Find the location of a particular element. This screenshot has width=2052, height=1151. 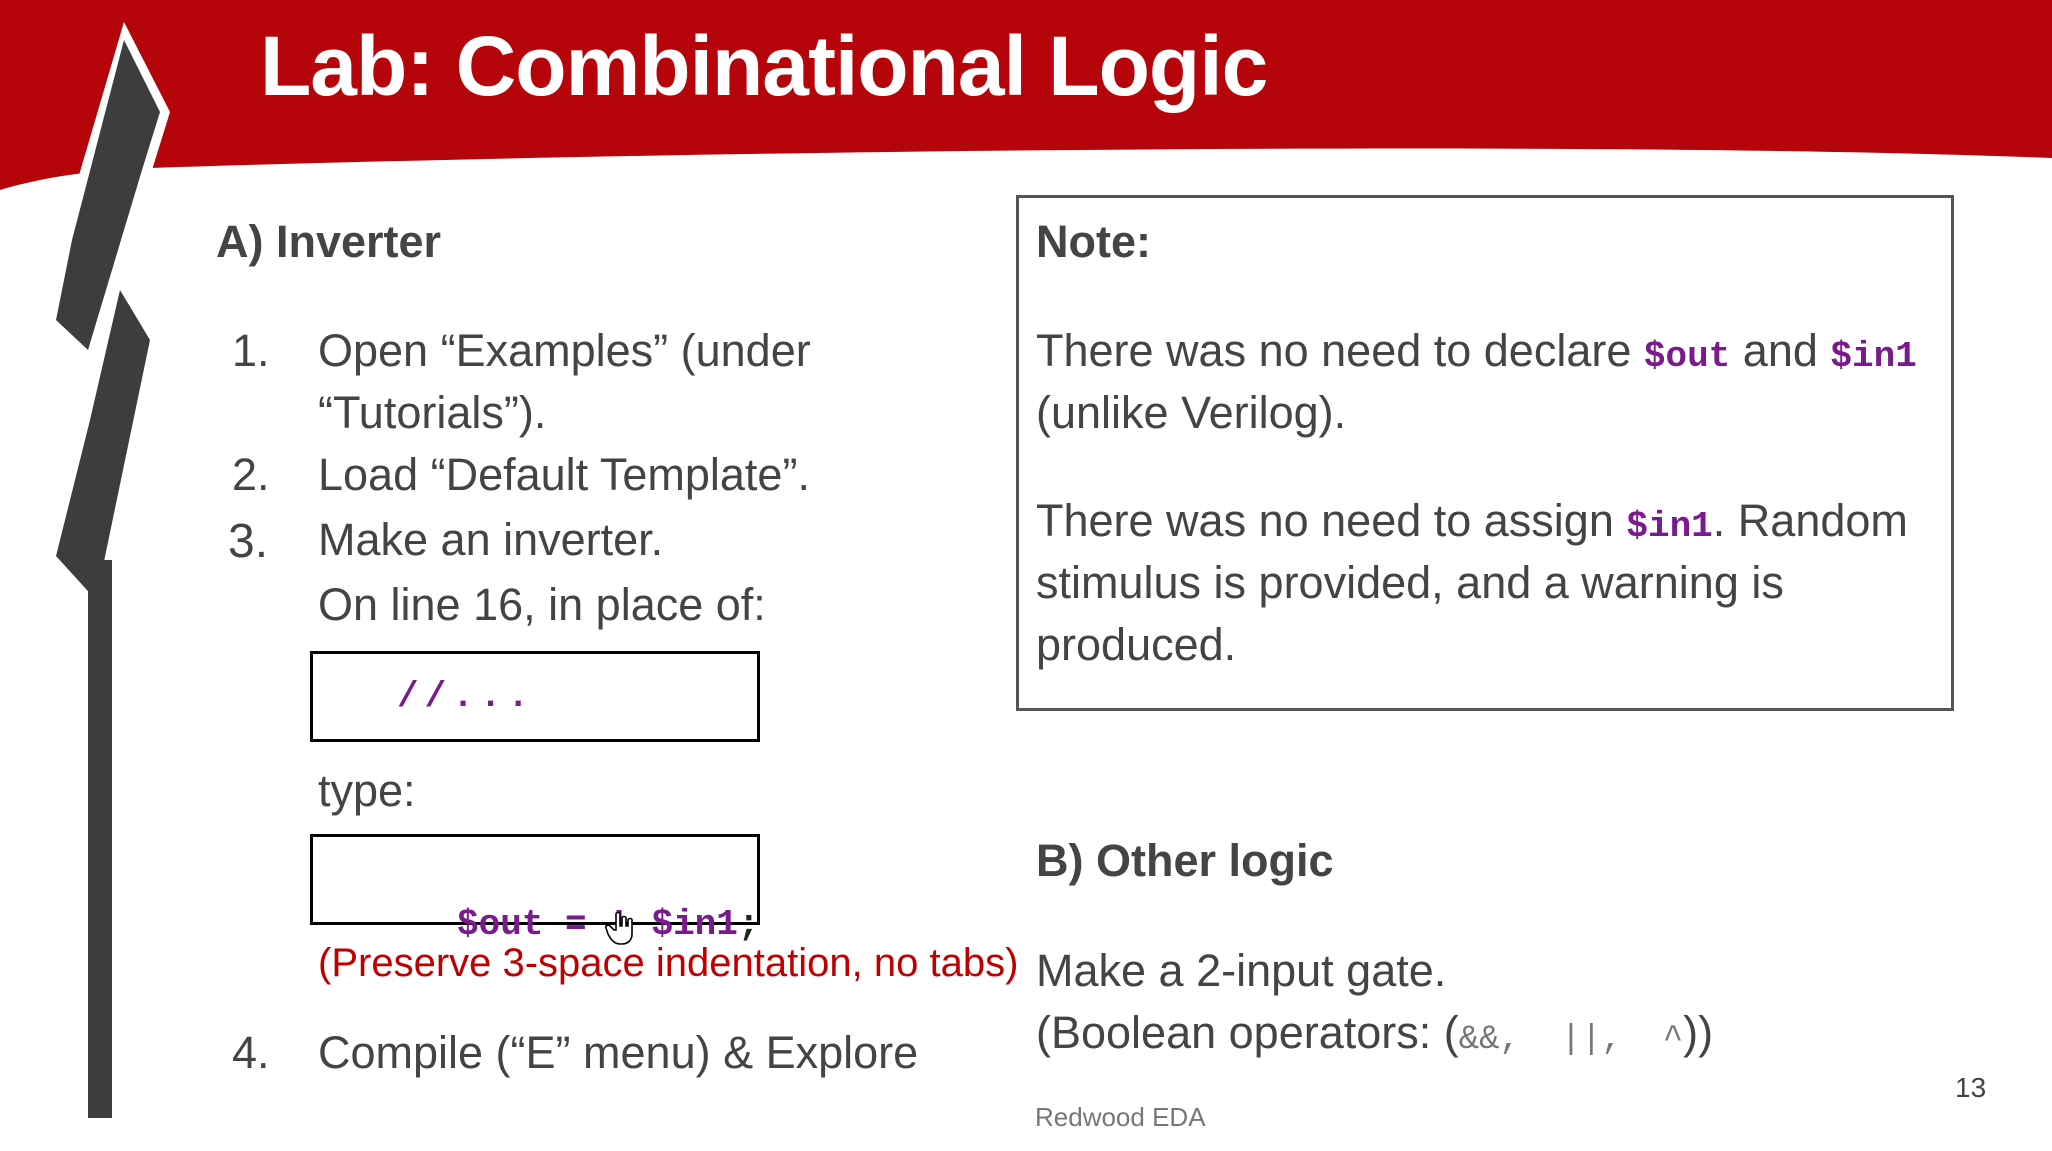

note-p1-code-in: $in1 is located at coordinates (1873, 356).